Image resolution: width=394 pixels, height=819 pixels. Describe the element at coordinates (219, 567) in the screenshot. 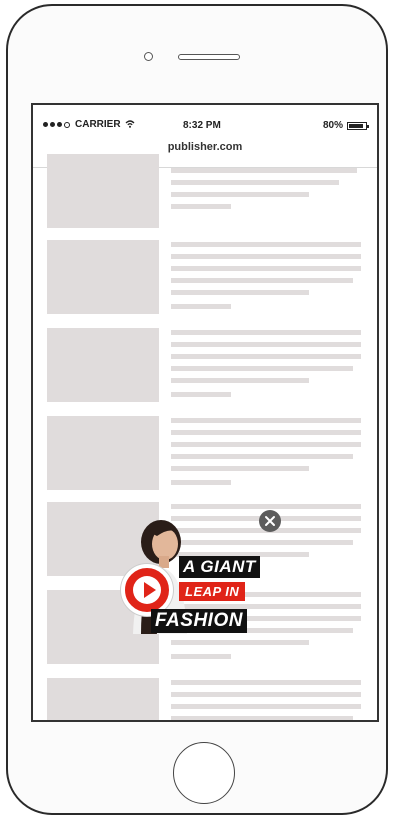

I see `ad-headline-line1: A GIANT` at that location.